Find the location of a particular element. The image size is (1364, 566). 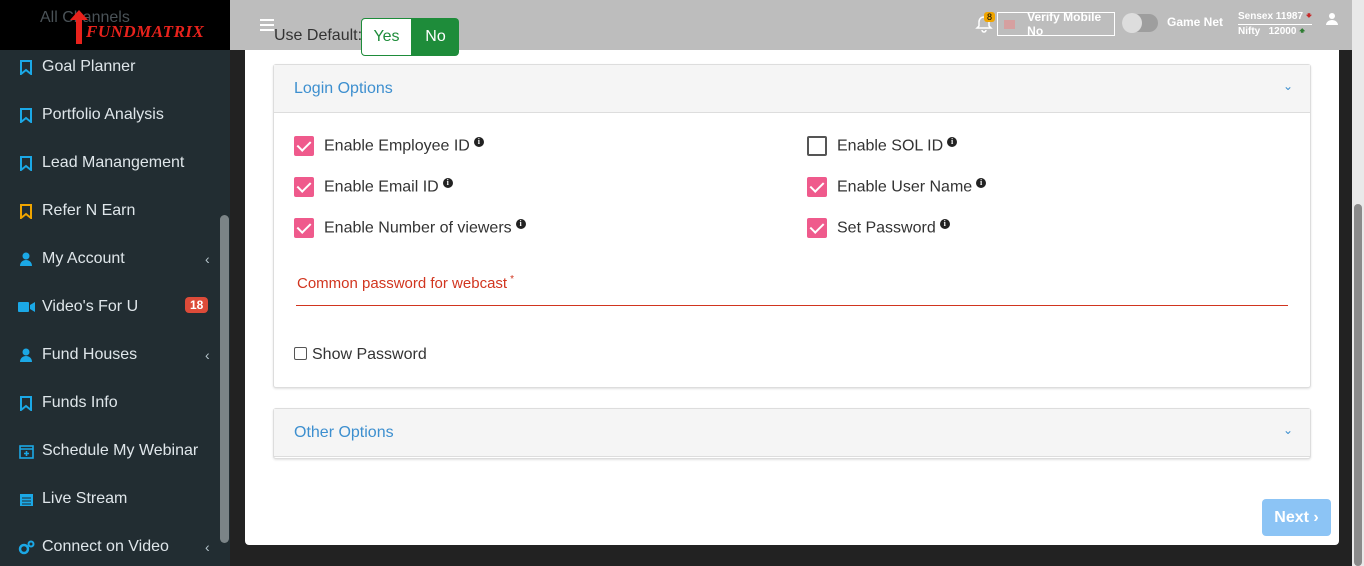

nifty-value: 12000 is located at coordinates (1282, 31).